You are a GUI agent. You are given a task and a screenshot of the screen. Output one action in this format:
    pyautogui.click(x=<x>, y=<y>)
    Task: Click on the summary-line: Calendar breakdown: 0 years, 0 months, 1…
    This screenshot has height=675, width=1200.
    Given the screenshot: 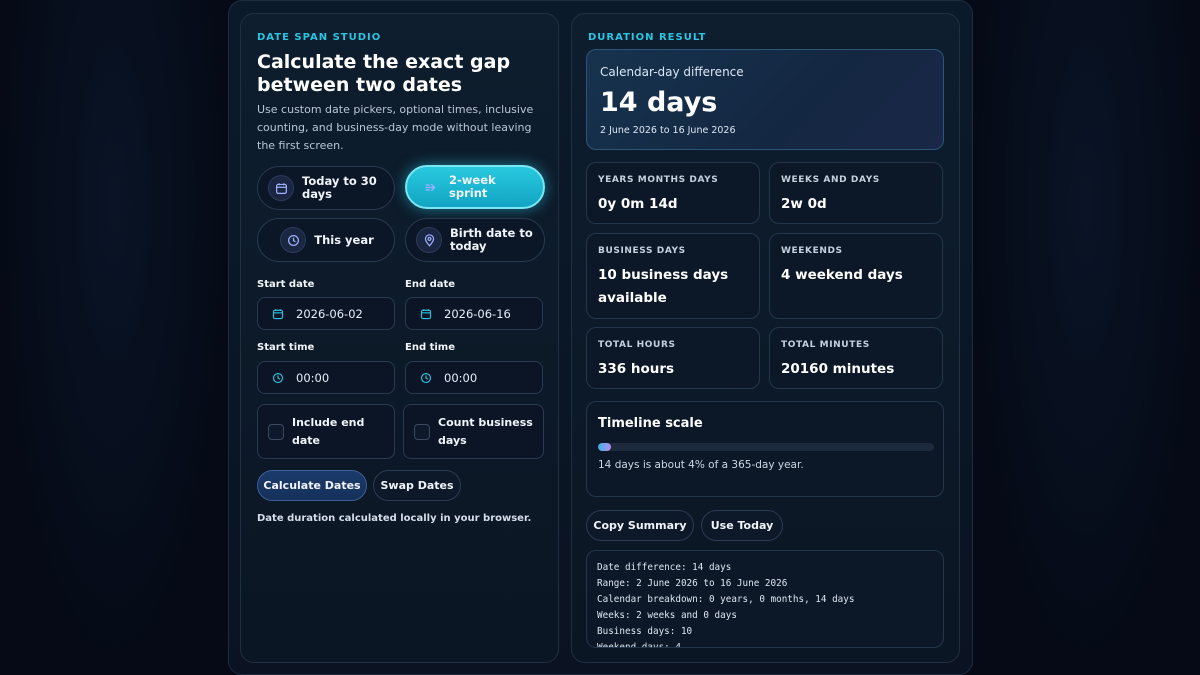 What is the action you would take?
    pyautogui.click(x=726, y=599)
    